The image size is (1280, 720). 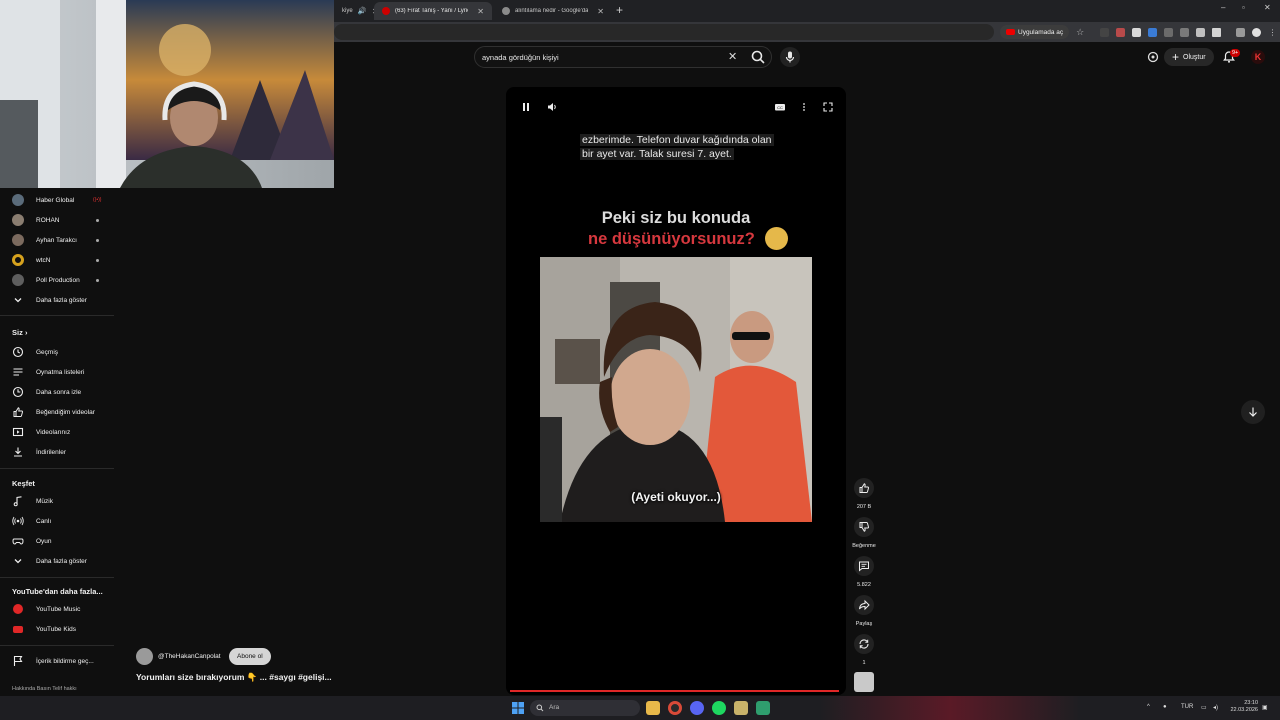 What do you see at coordinates (1080, 32) in the screenshot?
I see `bookmark-star-icon: ☆` at bounding box center [1080, 32].